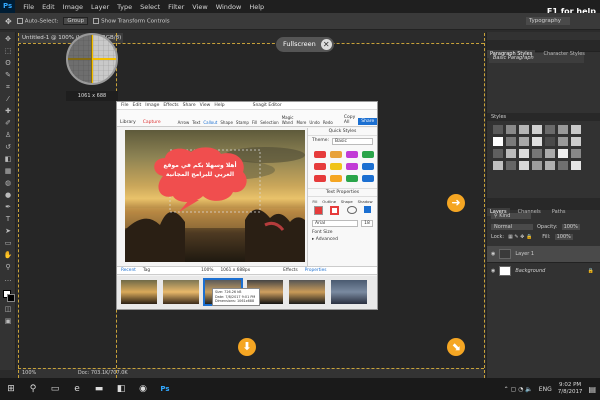 The width and height of the screenshot is (600, 400). I want to click on layer-name: Layer 1, so click(524, 254).